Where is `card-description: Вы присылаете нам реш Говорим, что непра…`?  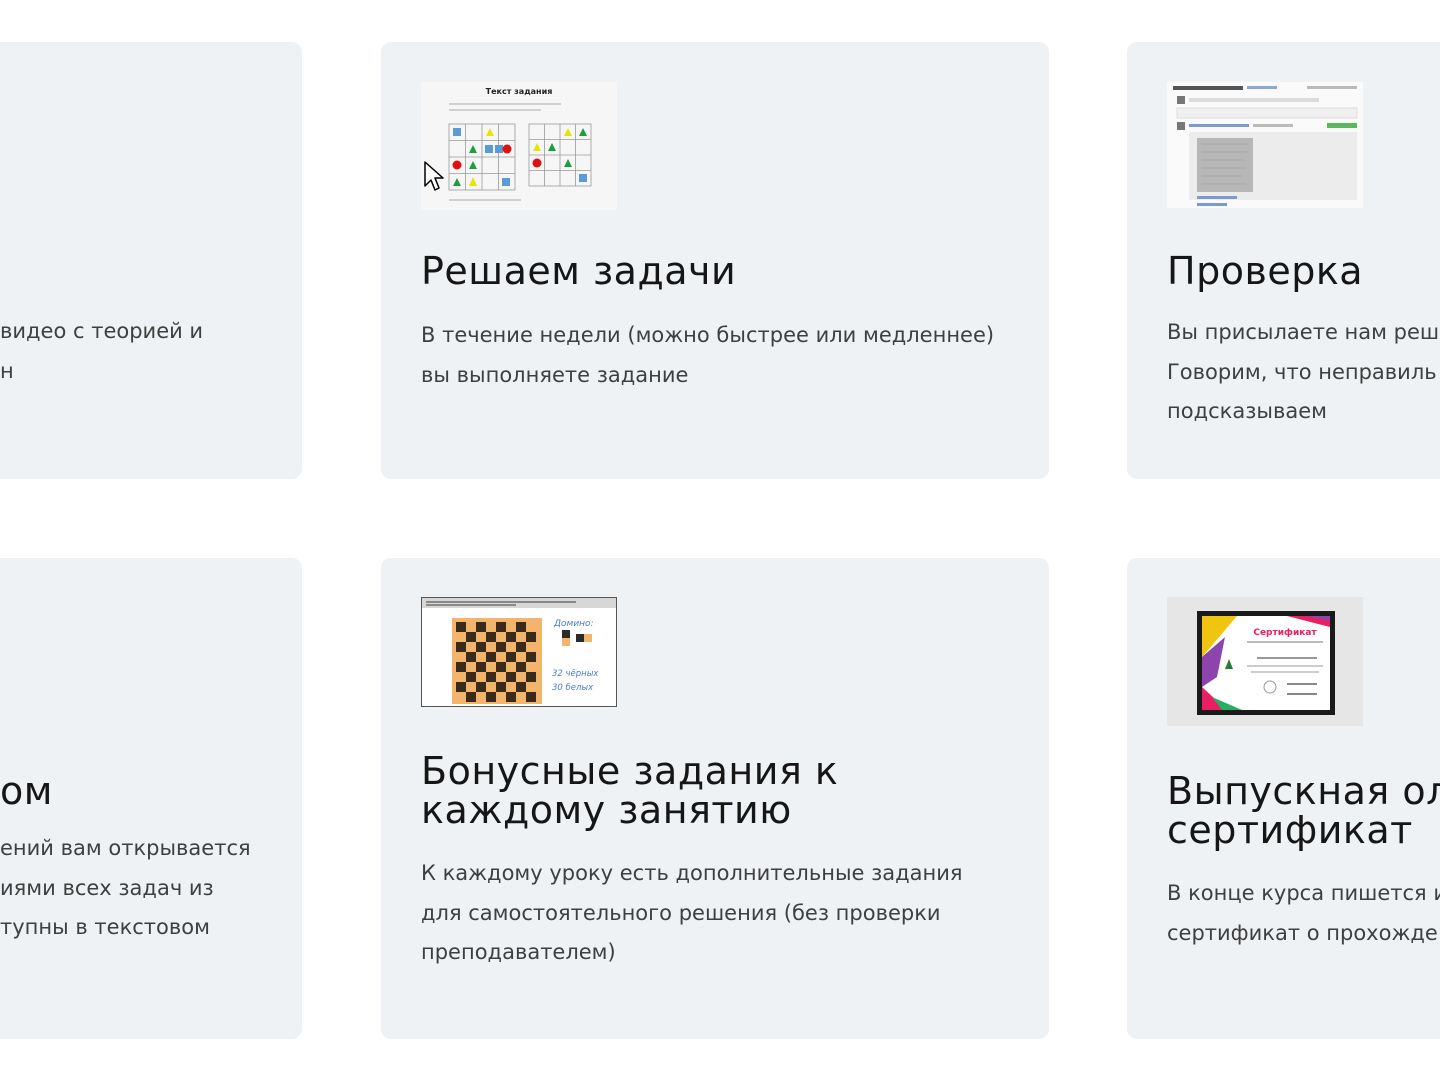
card-description: Вы присылаете нам реш Говорим, что непра… is located at coordinates (1303, 371).